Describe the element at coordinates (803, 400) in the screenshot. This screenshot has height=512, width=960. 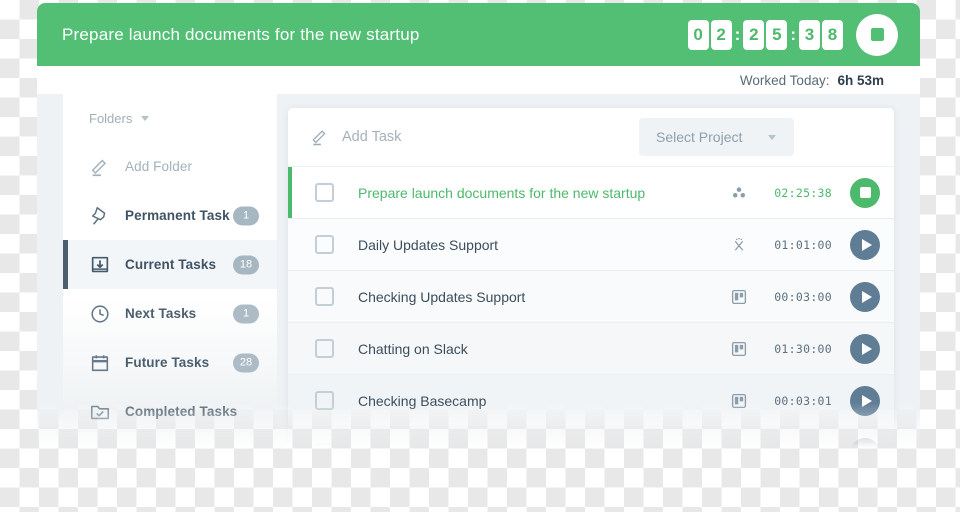
I see `task-time: 00:03:01` at that location.